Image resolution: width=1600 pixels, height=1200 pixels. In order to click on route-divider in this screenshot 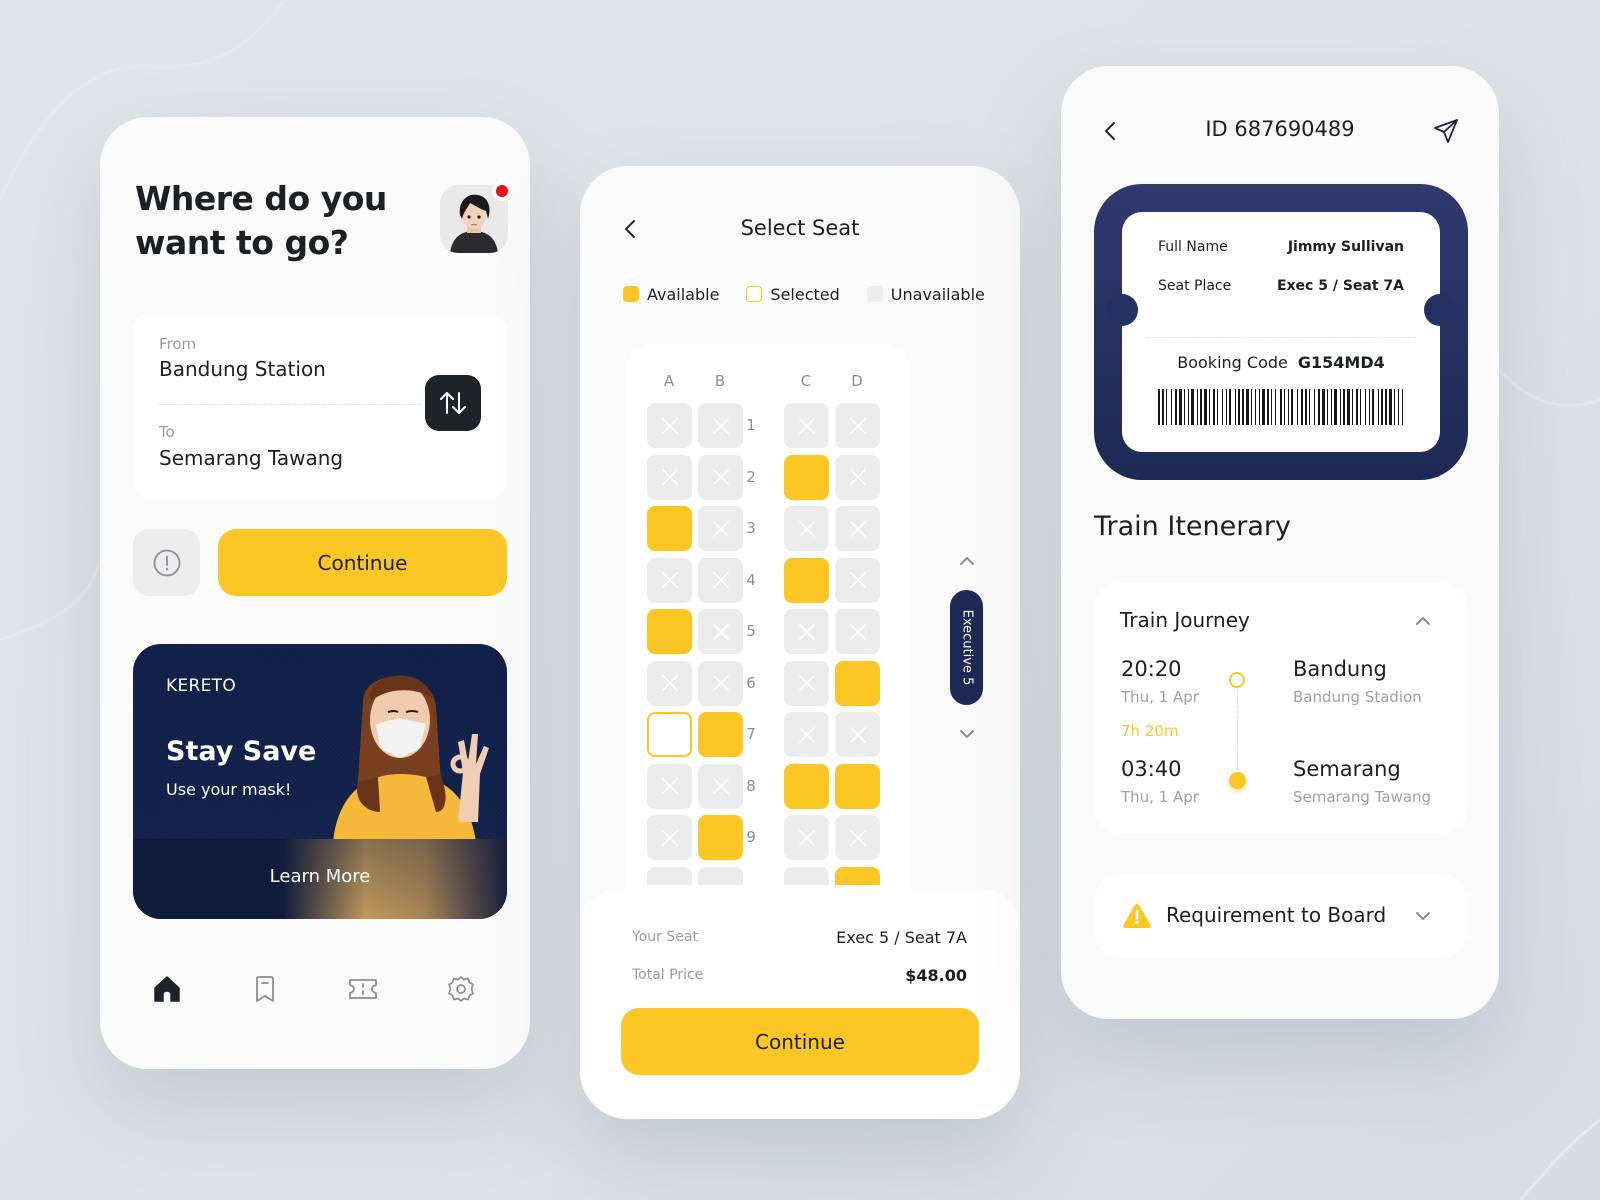, I will do `click(290, 404)`.